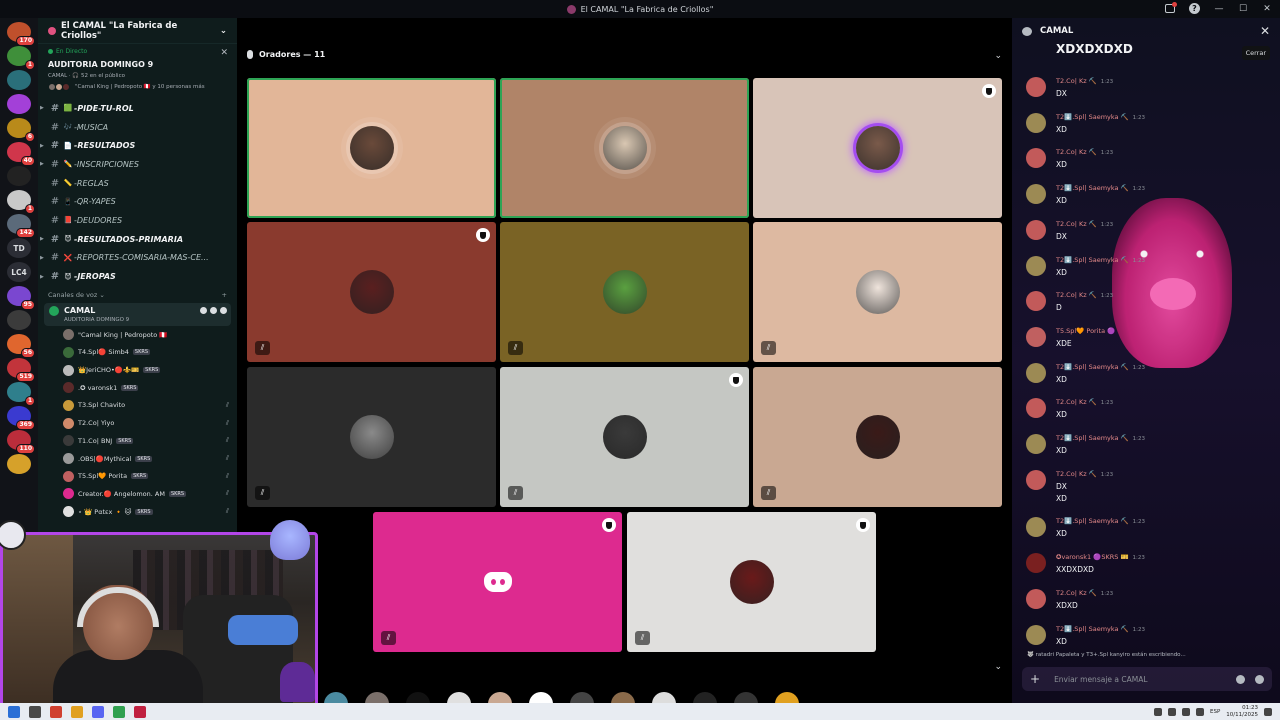 This screenshot has width=1280, height=720. I want to click on server-icon: 369, so click(21, 418).